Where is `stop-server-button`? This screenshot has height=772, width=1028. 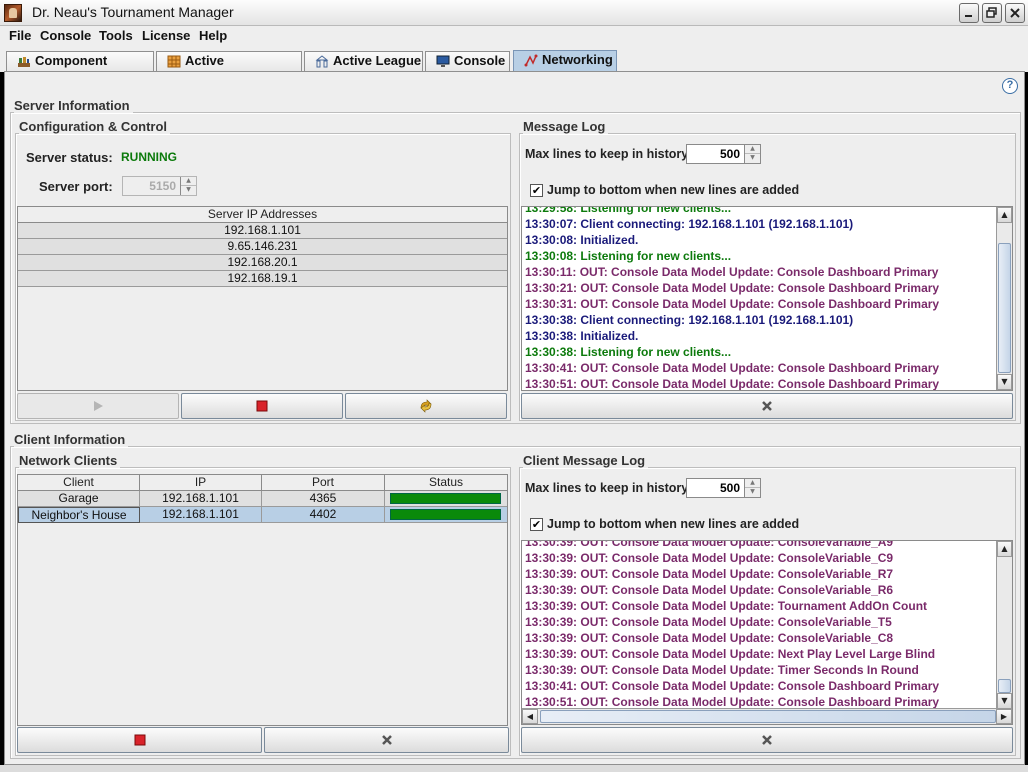 stop-server-button is located at coordinates (262, 406).